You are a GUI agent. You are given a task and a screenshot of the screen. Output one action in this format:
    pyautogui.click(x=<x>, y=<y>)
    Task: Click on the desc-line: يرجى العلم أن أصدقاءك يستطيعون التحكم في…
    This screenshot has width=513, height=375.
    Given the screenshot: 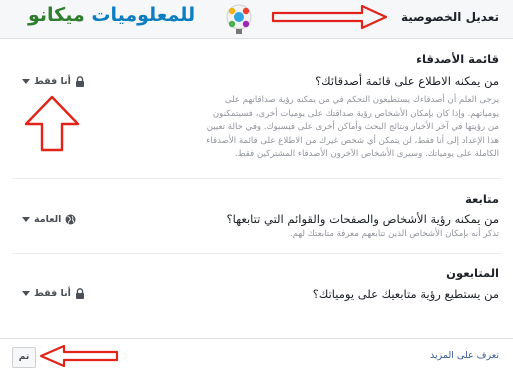 What is the action you would take?
    pyautogui.click(x=361, y=100)
    